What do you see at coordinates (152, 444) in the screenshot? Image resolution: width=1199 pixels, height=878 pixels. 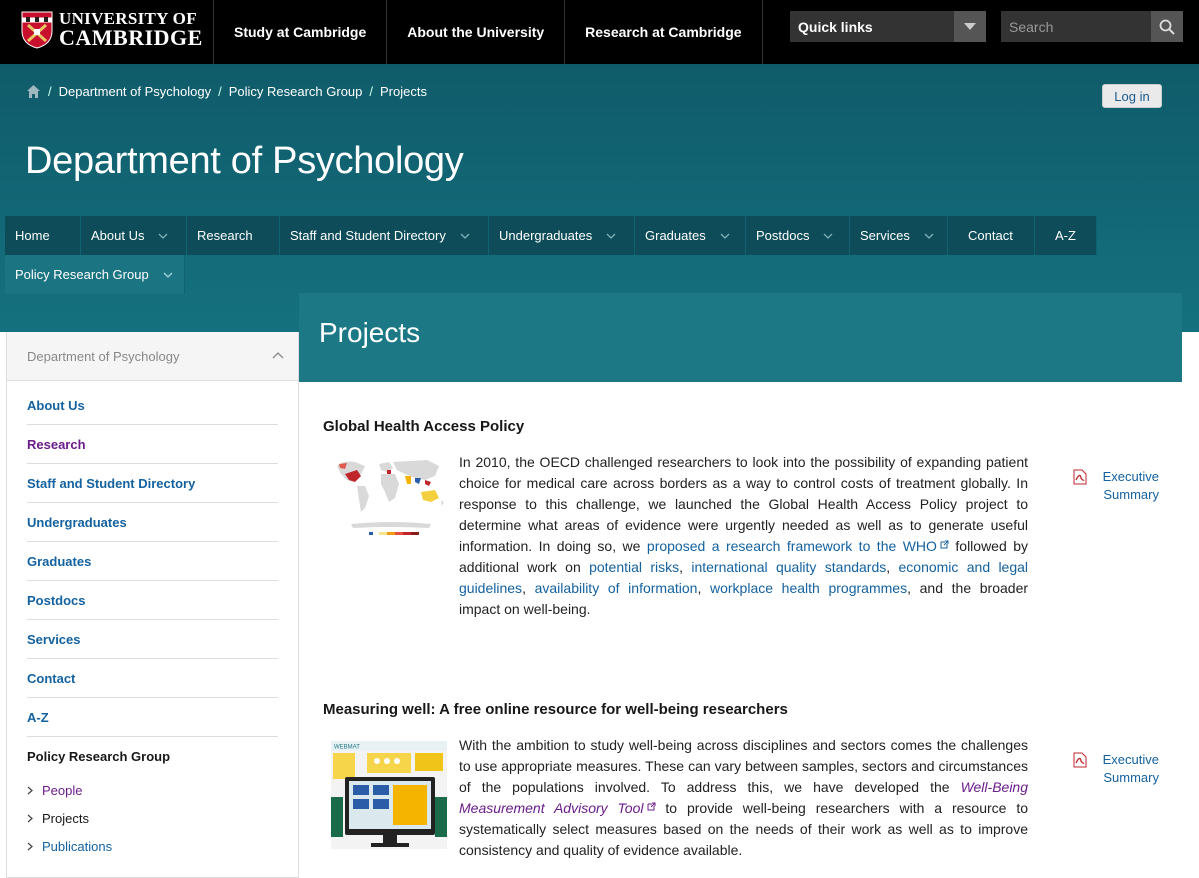 I see `sidebar-item-research: Research` at bounding box center [152, 444].